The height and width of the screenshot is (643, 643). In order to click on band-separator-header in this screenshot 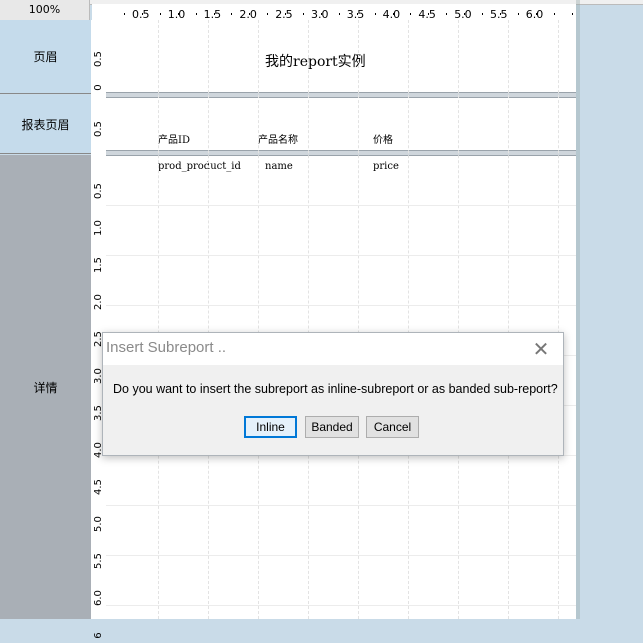, I will do `click(341, 95)`.